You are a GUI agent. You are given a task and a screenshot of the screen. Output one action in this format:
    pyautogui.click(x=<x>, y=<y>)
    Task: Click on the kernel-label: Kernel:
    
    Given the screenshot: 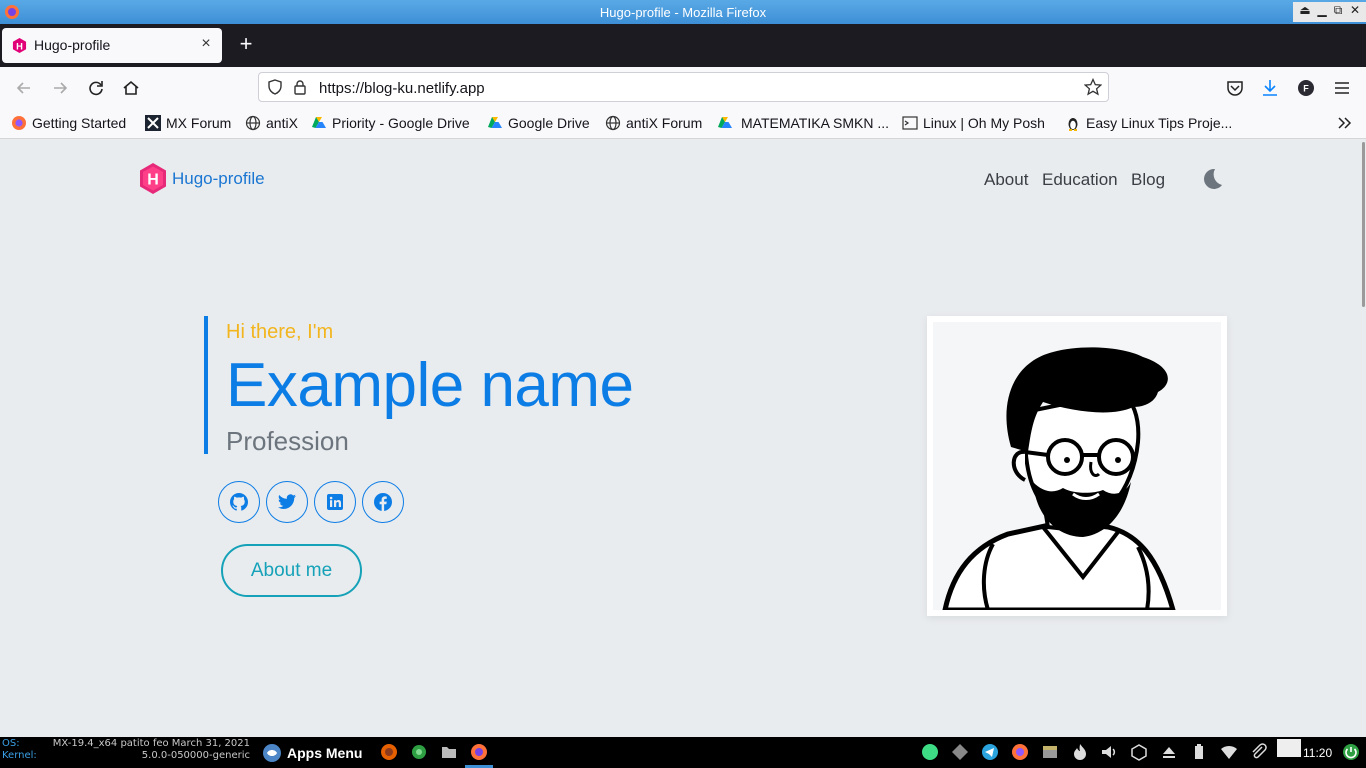 What is the action you would take?
    pyautogui.click(x=19, y=755)
    